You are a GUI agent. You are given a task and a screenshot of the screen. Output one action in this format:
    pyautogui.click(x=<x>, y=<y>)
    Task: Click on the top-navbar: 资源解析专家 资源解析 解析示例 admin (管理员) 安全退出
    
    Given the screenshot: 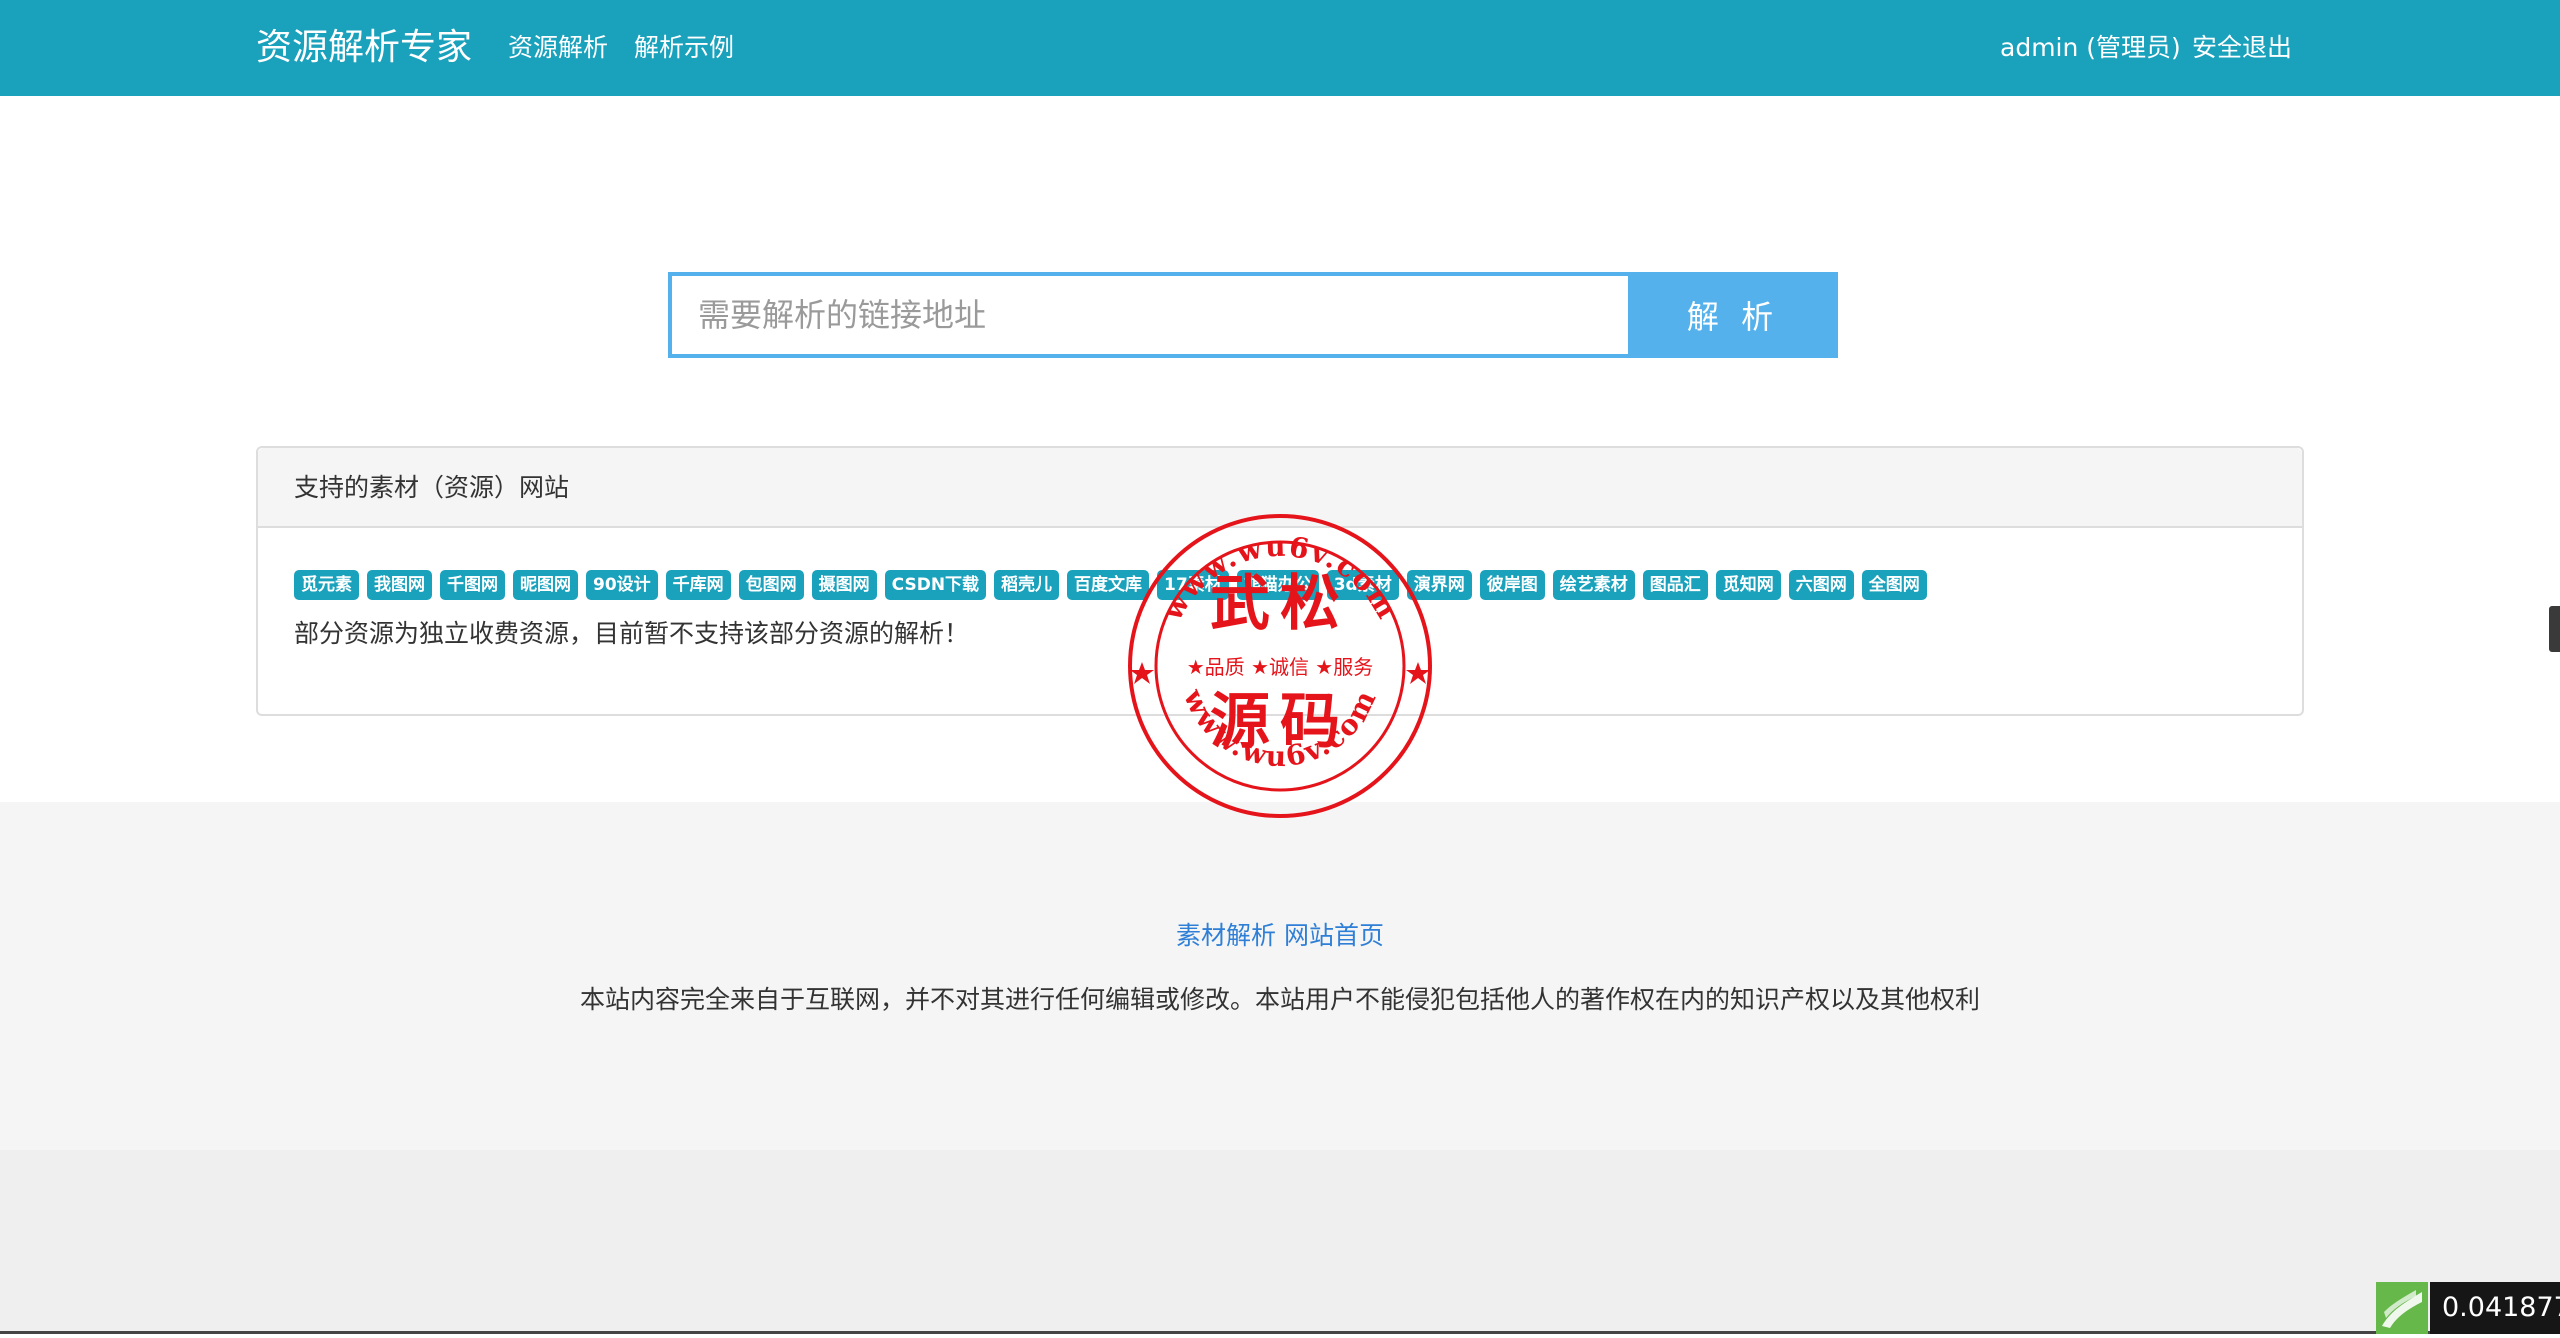 What is the action you would take?
    pyautogui.click(x=1280, y=48)
    